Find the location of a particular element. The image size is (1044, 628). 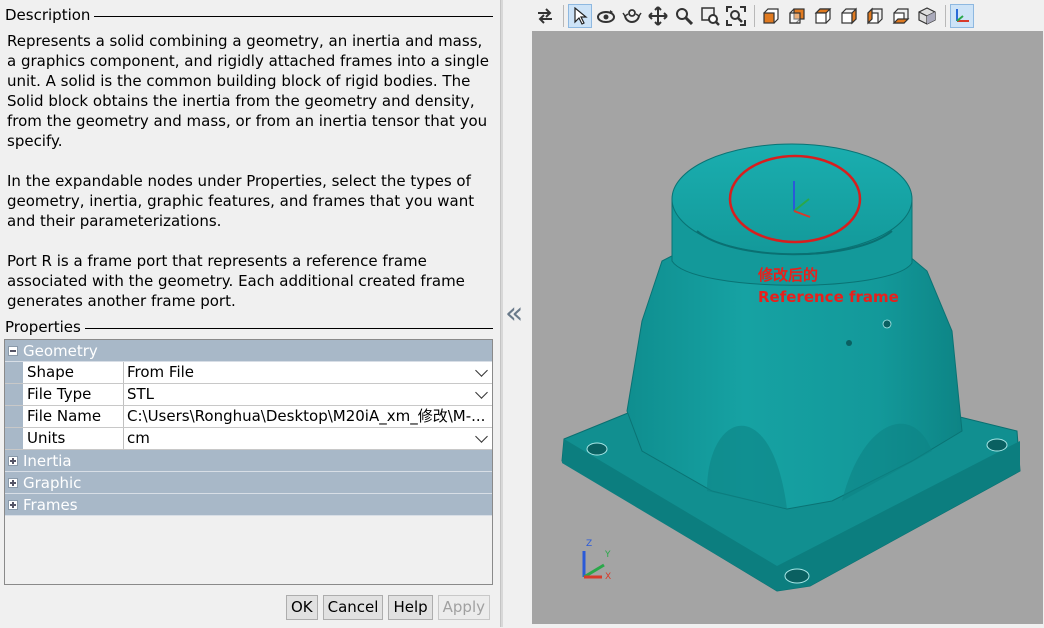

geometry-label: Geometry is located at coordinates (60, 350).